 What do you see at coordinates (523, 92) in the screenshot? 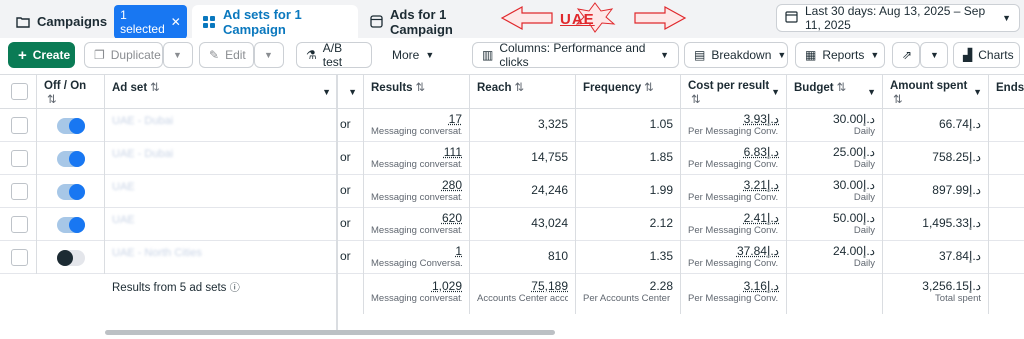
I see `header-reach: Reach ⇅` at bounding box center [523, 92].